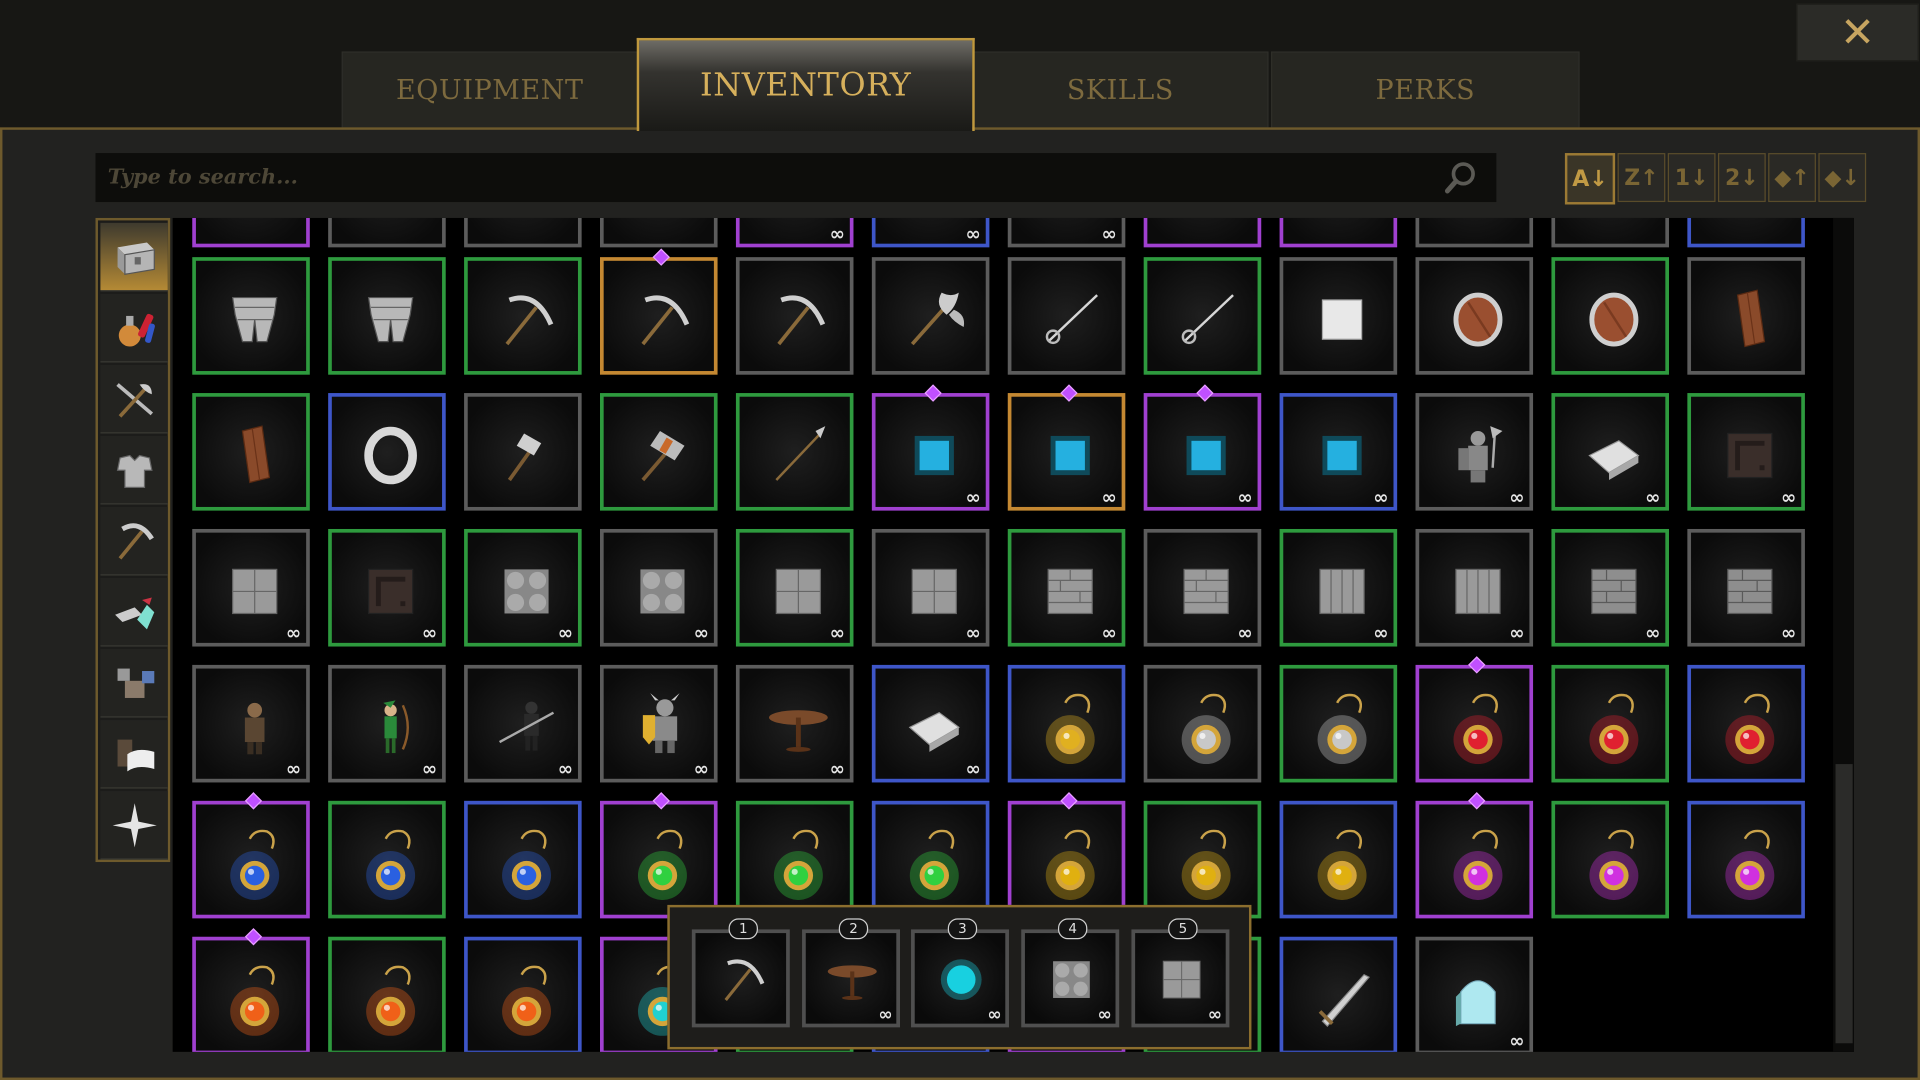 The image size is (1920, 1080). Describe the element at coordinates (134, 754) in the screenshot. I see `category-books` at that location.